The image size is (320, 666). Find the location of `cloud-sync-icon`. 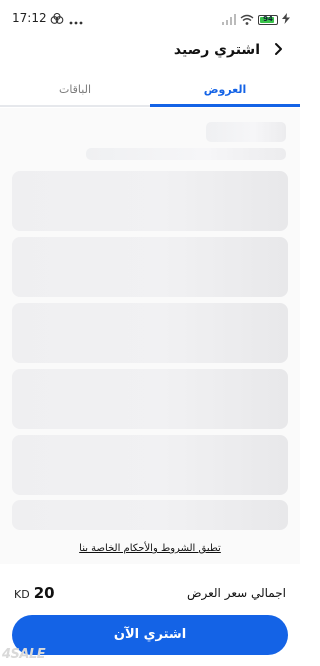

cloud-sync-icon is located at coordinates (57, 19).